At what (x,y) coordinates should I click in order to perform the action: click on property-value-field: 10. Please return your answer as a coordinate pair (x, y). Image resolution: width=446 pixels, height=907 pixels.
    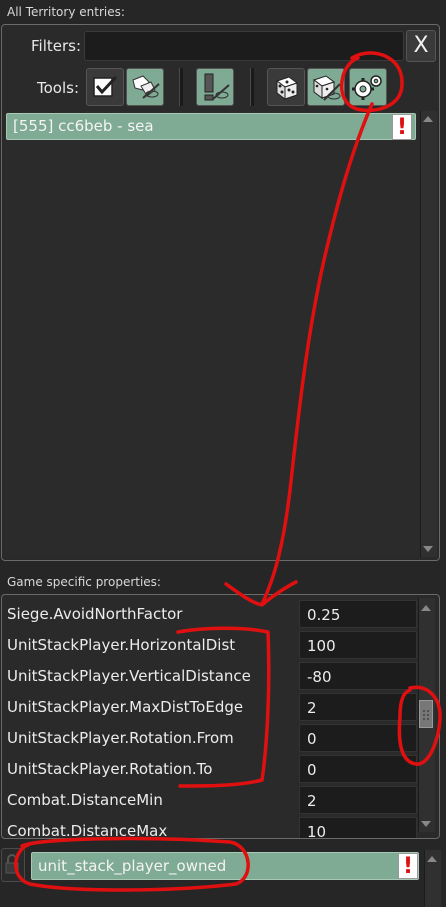
    Looking at the image, I should click on (358, 827).